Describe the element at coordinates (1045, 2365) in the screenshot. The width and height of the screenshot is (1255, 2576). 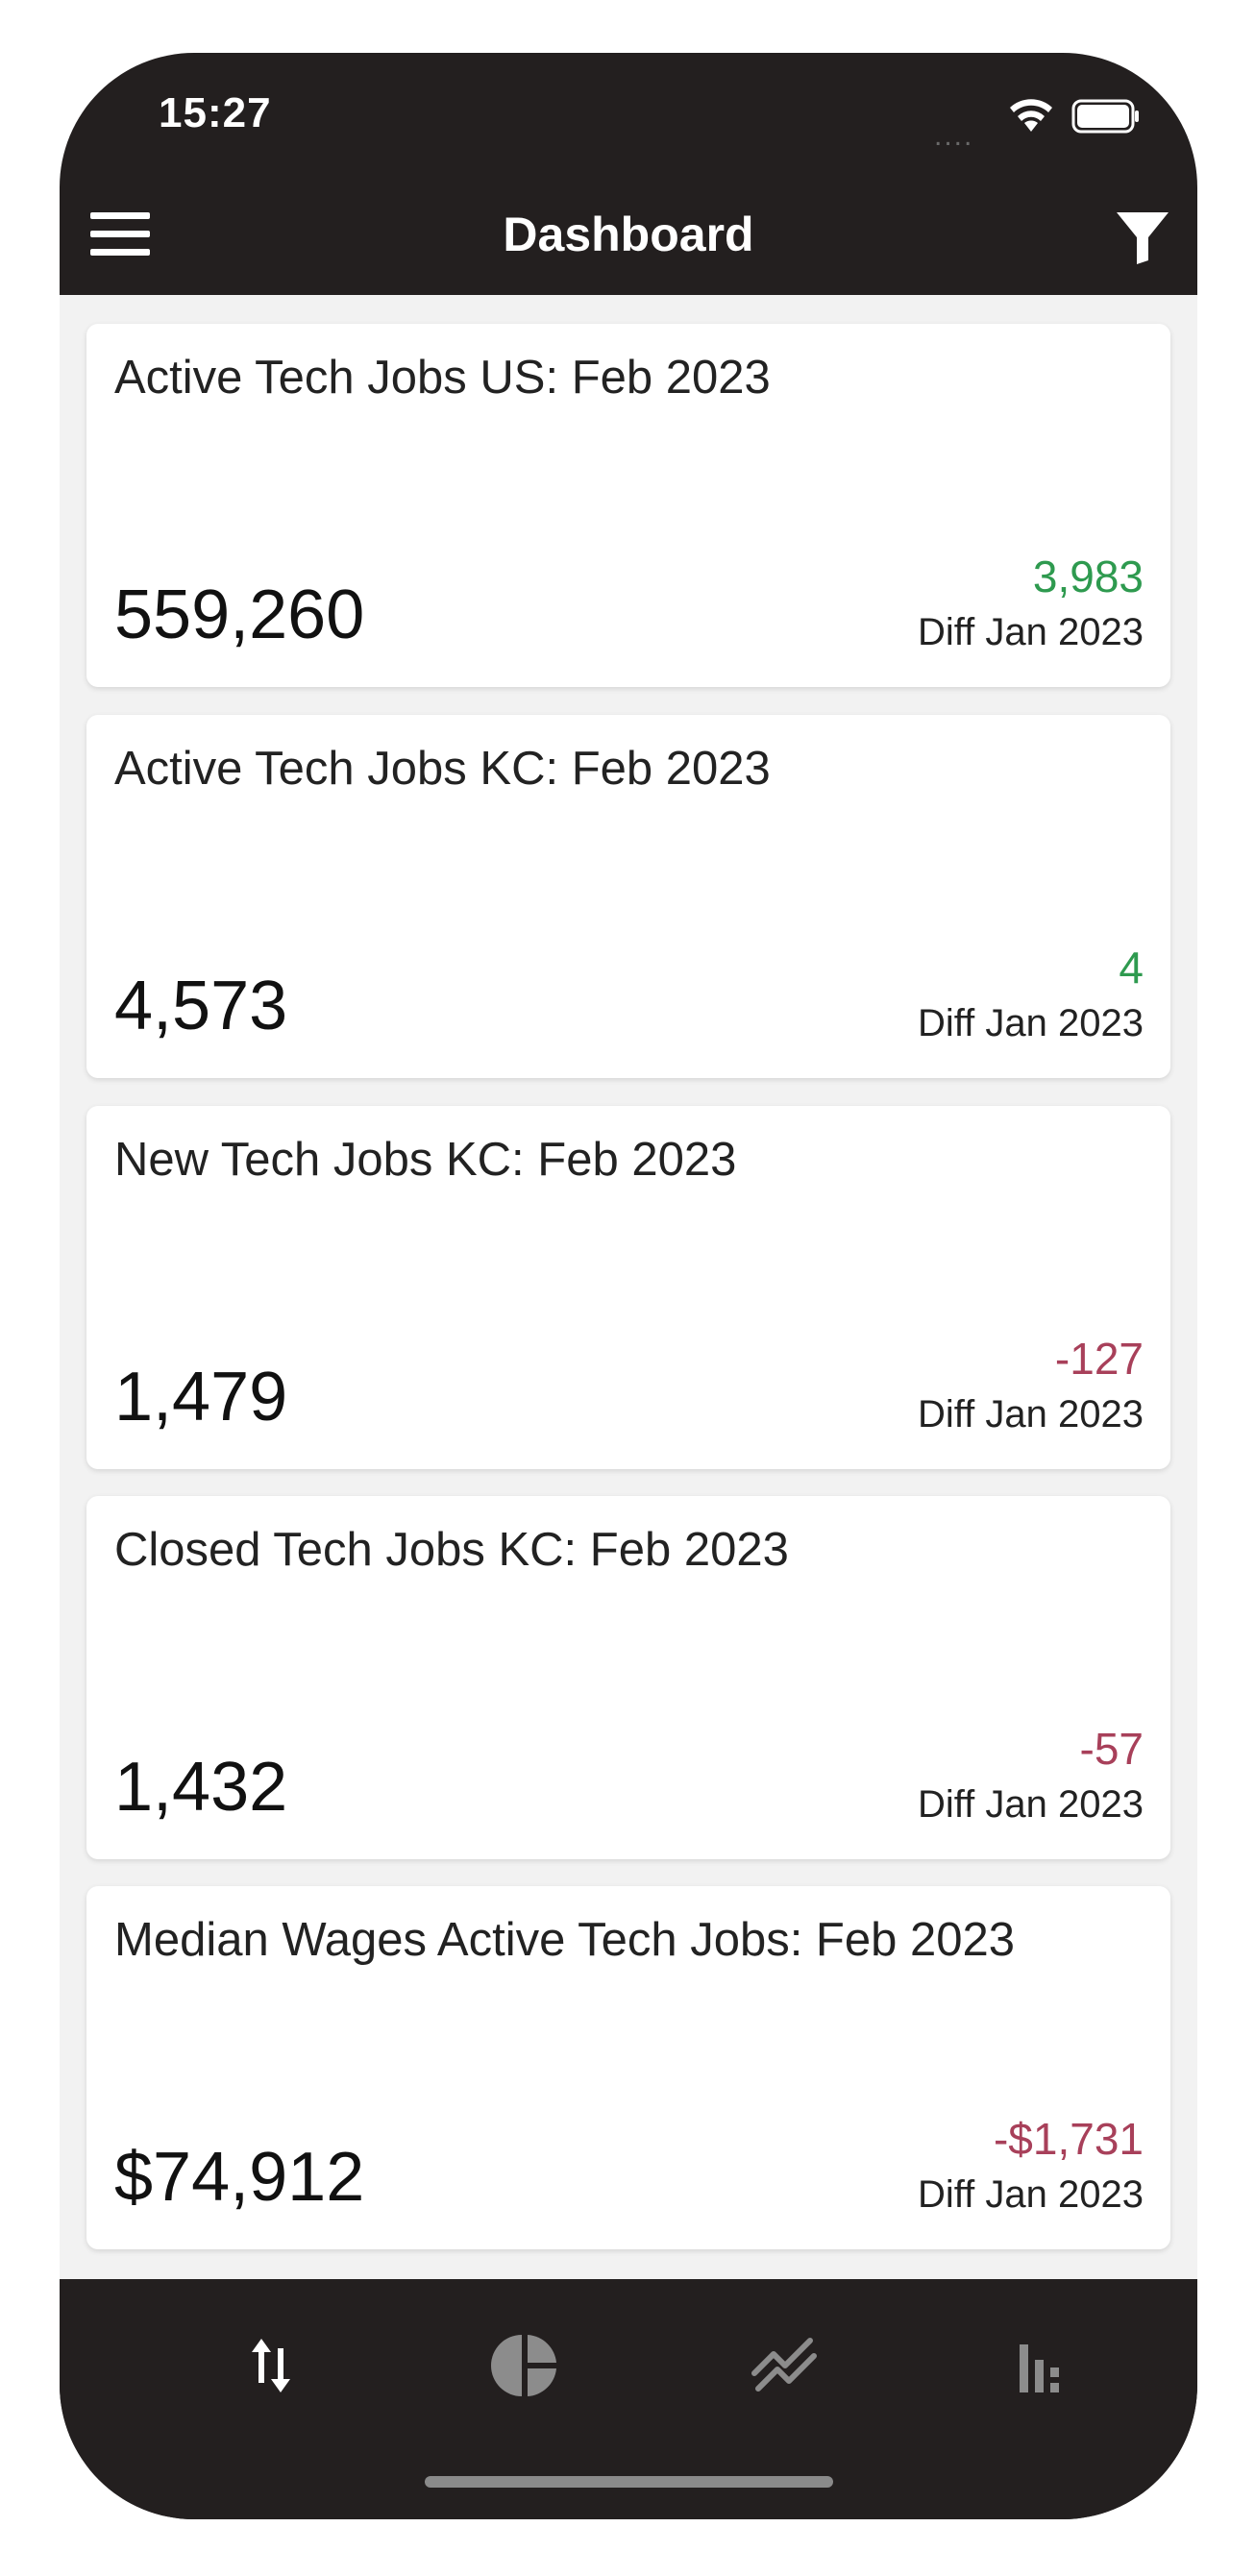
I see `bar-chart-icon` at that location.